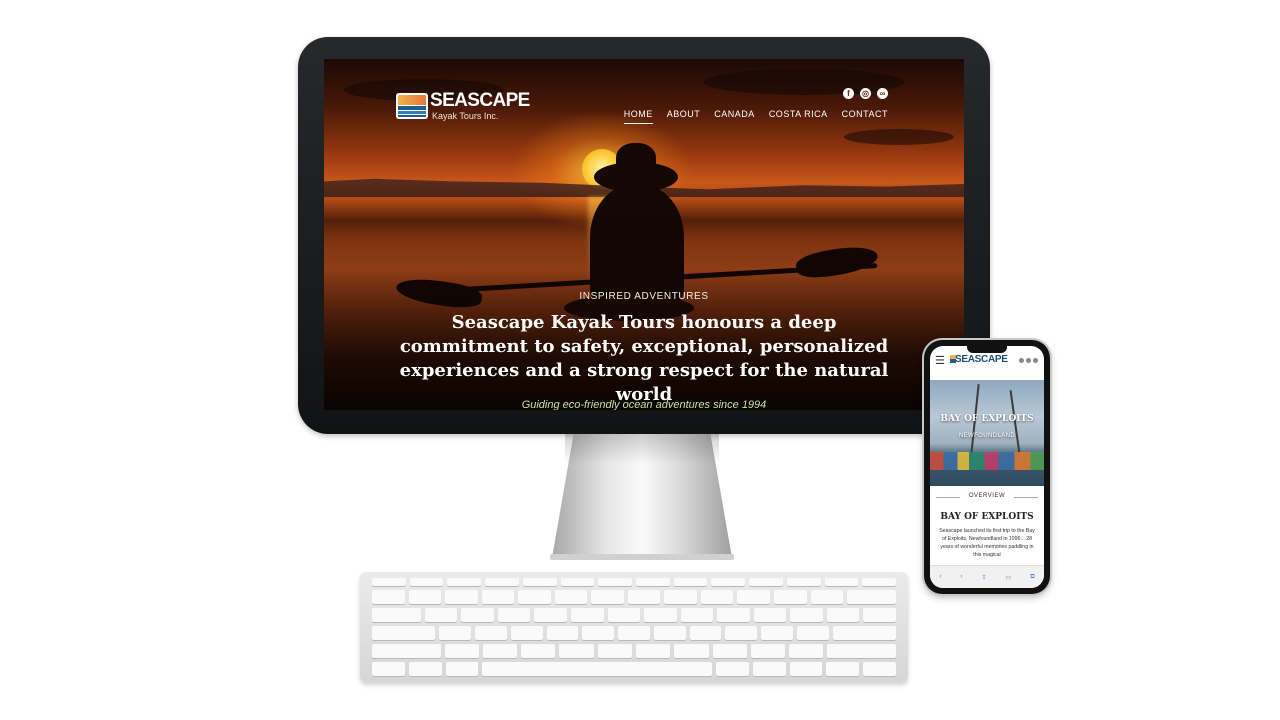  I want to click on tripadvisor-icon, so click(1035, 360).